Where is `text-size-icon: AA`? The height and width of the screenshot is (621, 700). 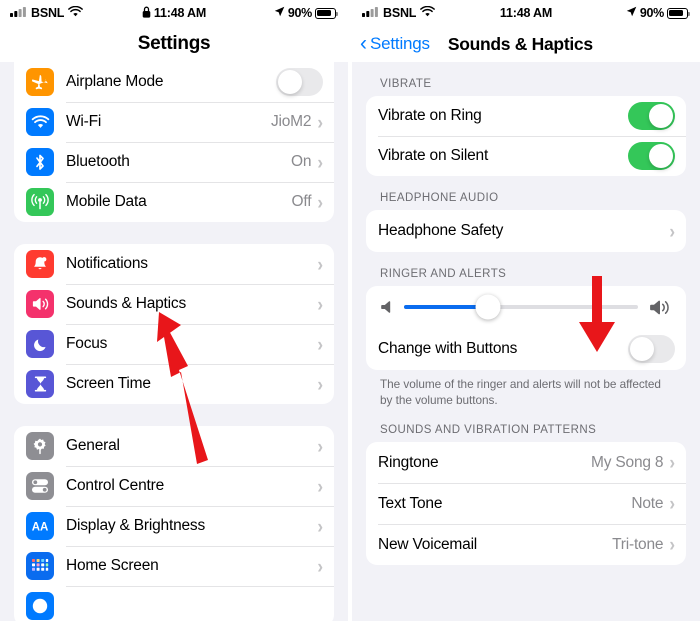 text-size-icon: AA is located at coordinates (40, 526).